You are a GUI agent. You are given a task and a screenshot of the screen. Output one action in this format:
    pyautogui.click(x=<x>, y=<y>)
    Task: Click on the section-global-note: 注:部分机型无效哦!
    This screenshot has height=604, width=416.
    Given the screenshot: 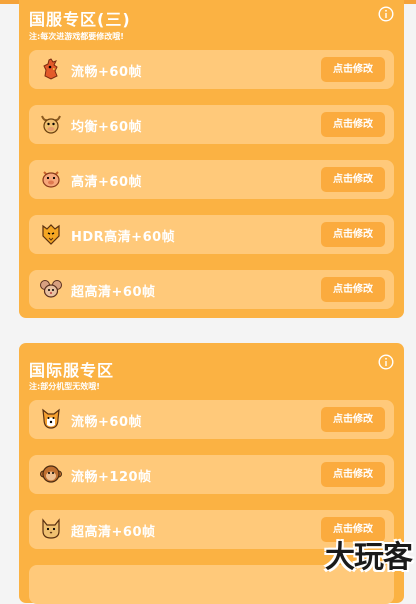 What is the action you would take?
    pyautogui.click(x=64, y=386)
    